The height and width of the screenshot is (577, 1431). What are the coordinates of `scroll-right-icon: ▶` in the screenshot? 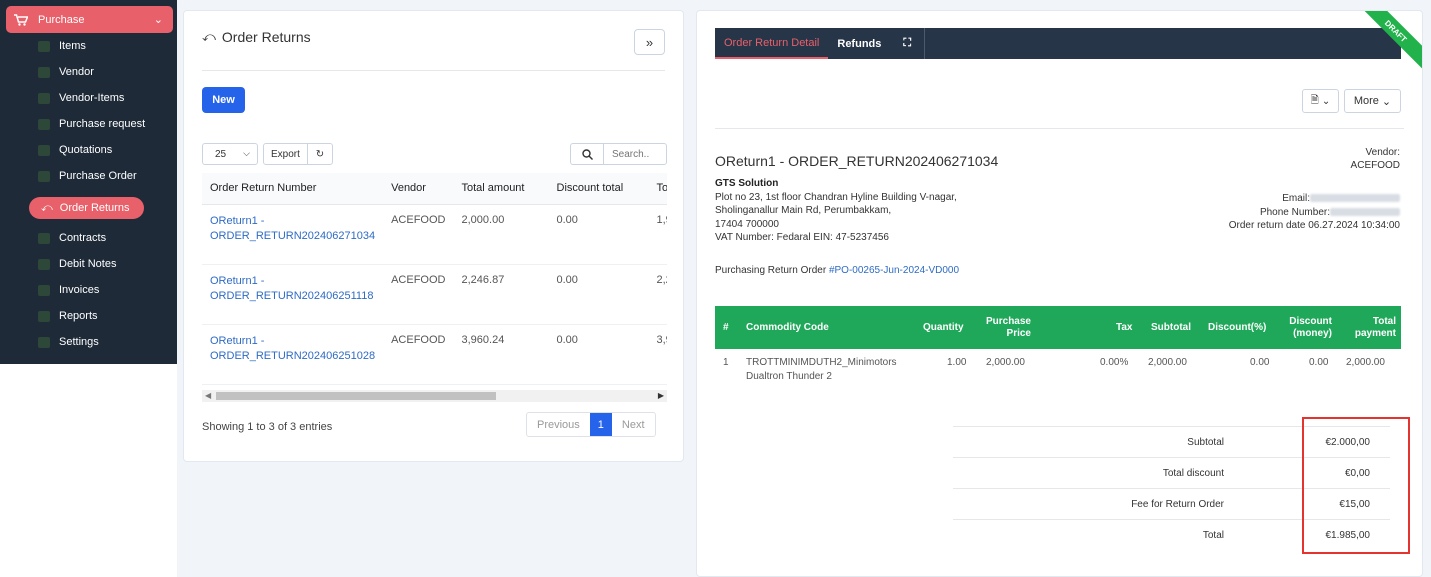 It's located at (661, 395).